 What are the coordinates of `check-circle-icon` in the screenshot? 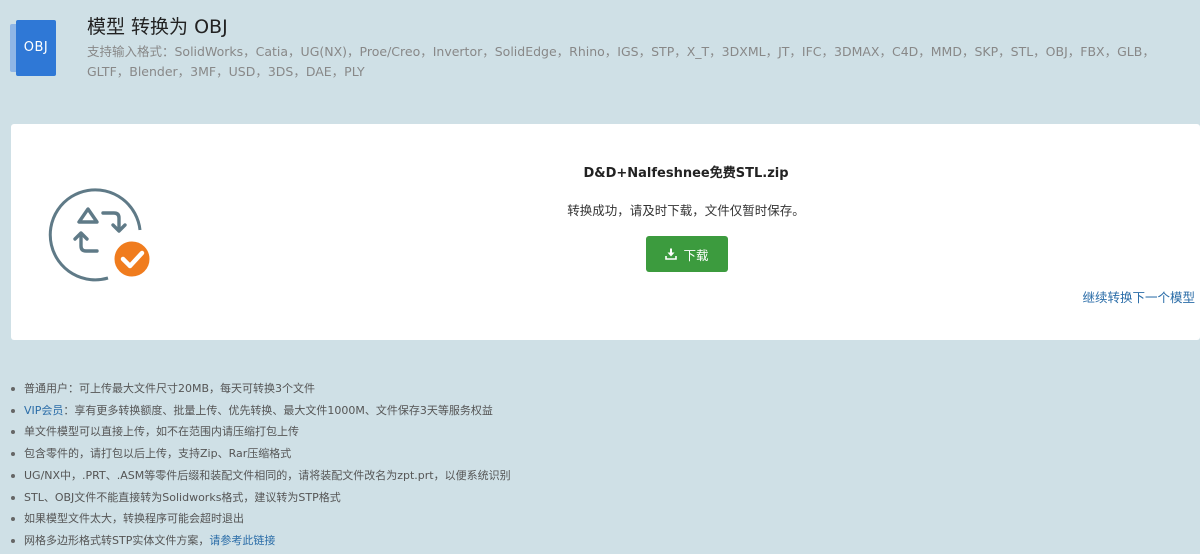 It's located at (132, 259).